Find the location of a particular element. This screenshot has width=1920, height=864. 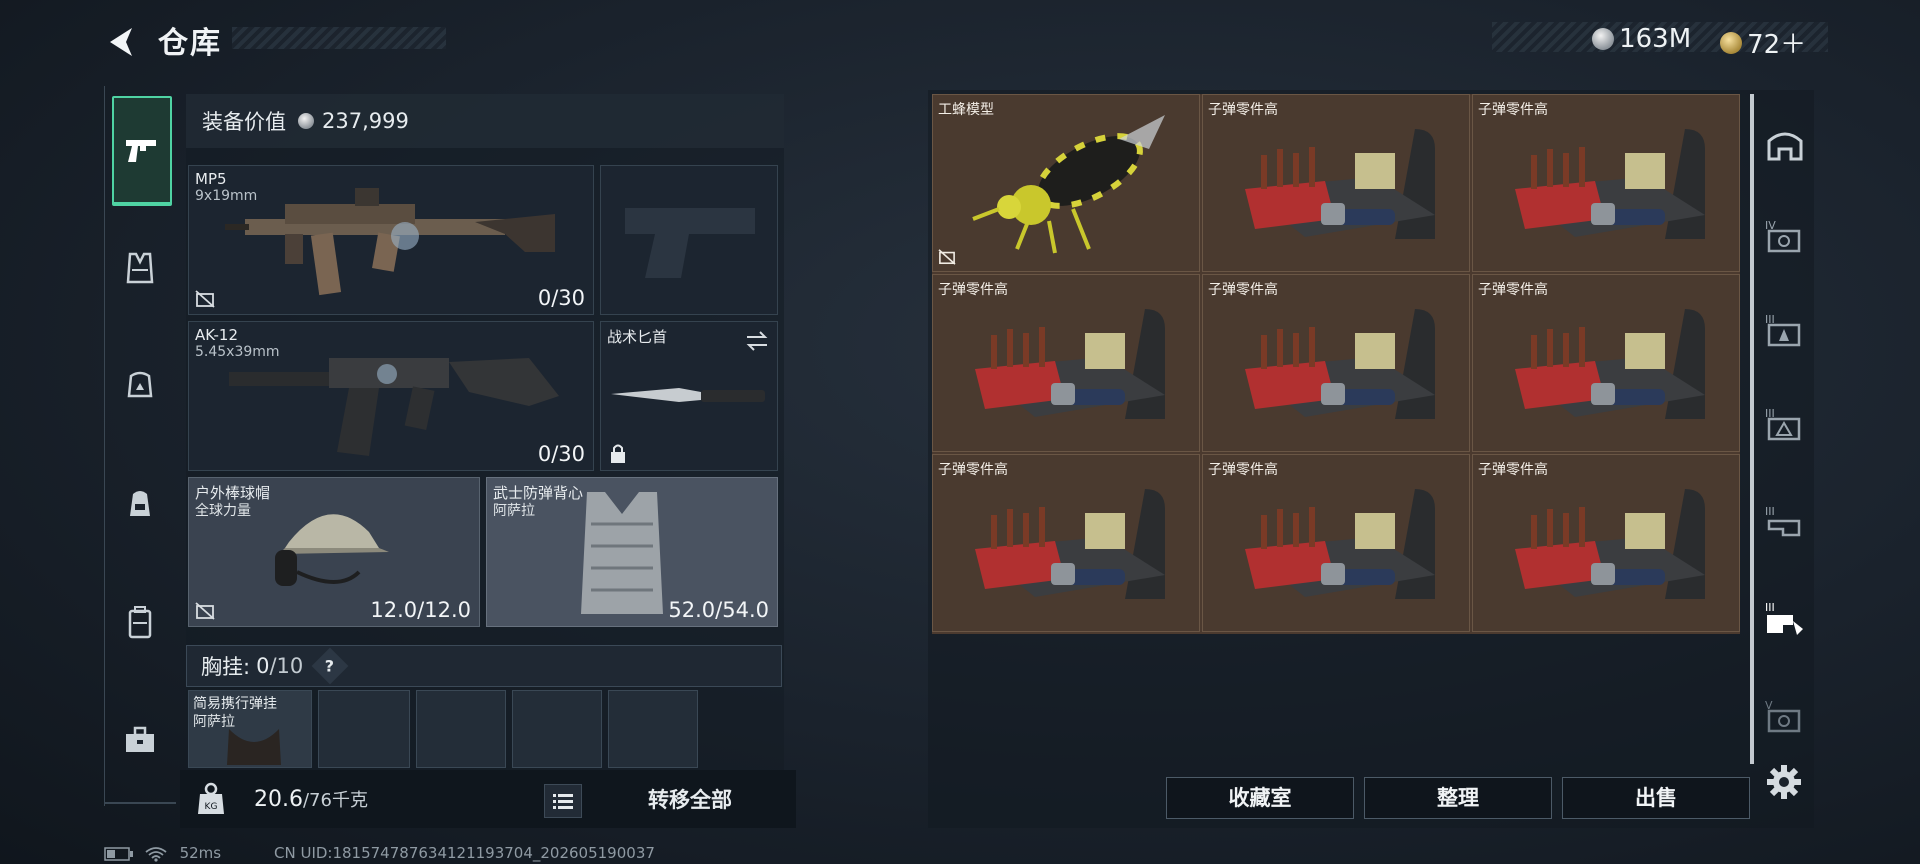

equipment-value-bar: 装备价值 237,999 is located at coordinates (485, 121).